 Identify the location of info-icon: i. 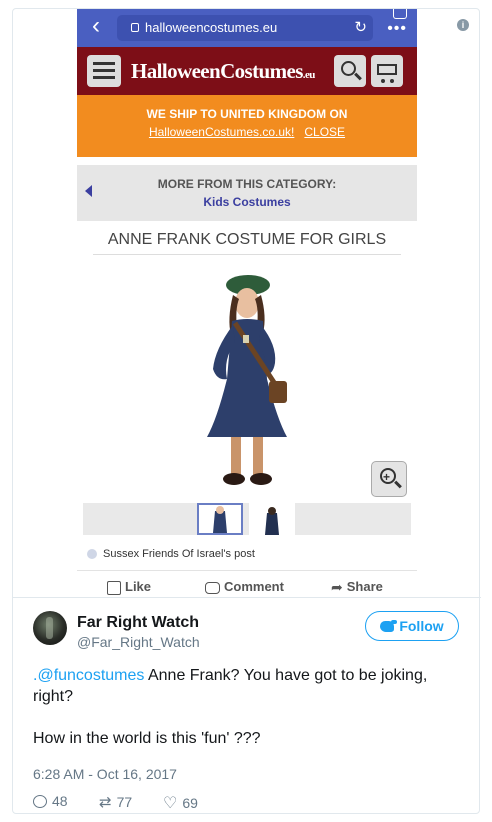
(463, 25).